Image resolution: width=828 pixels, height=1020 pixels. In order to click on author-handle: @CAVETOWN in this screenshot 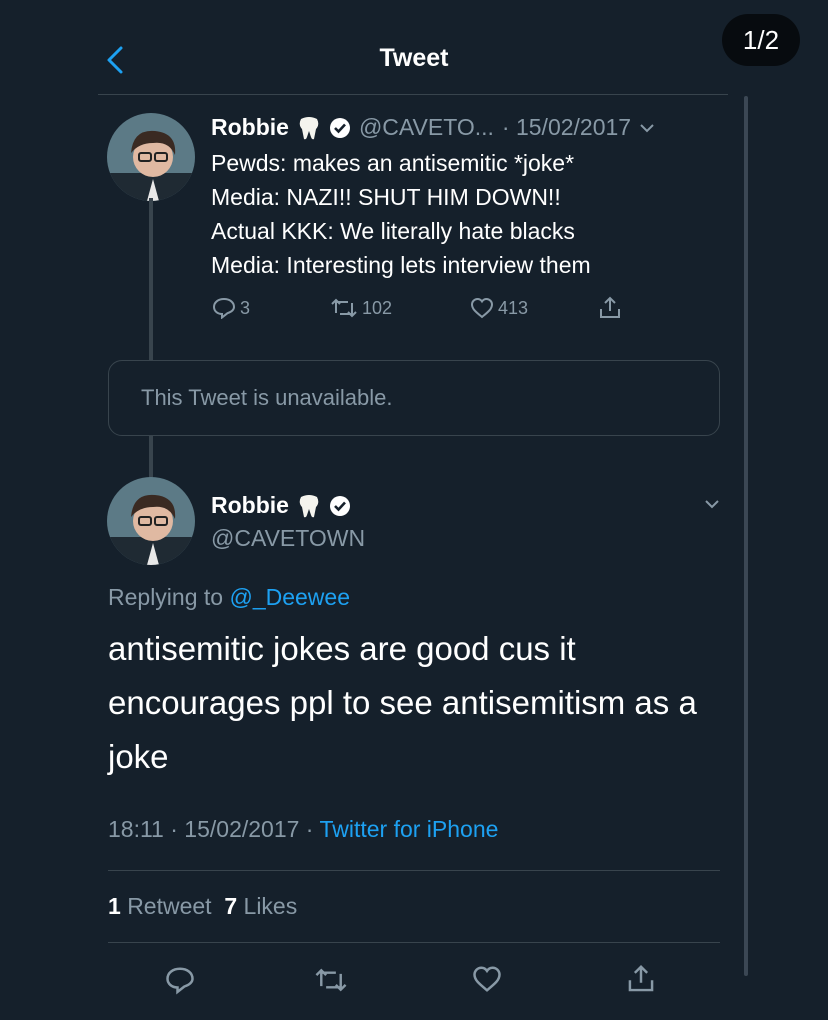, I will do `click(288, 538)`.